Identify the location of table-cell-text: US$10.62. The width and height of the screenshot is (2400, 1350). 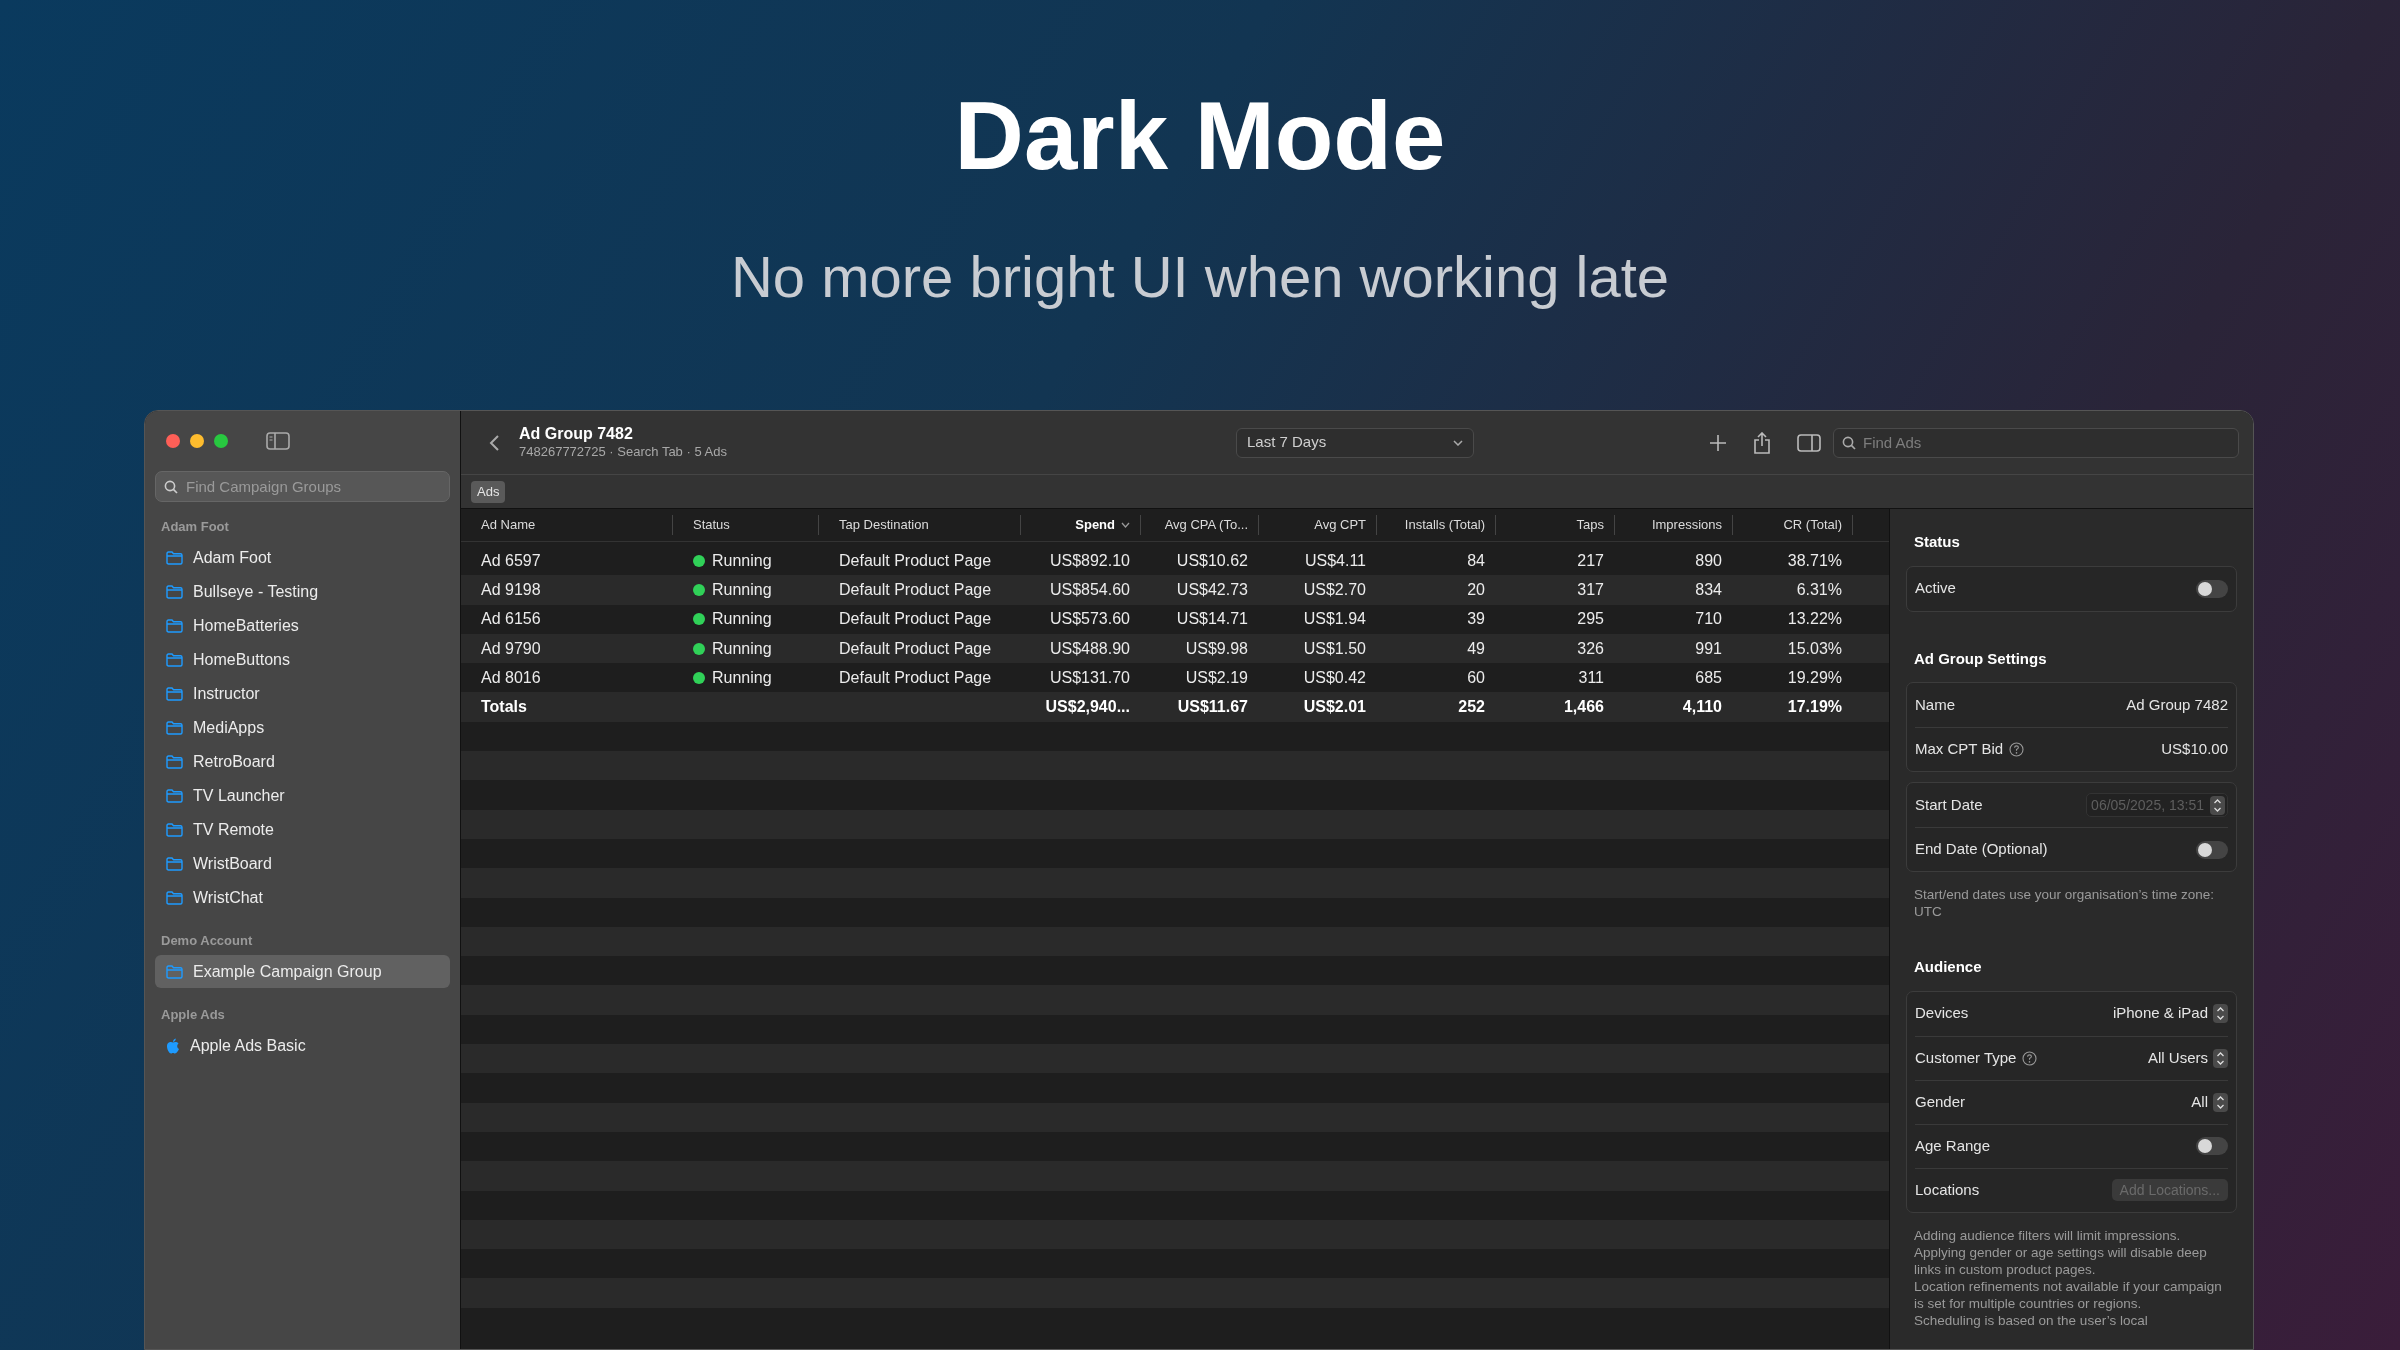
(1212, 560).